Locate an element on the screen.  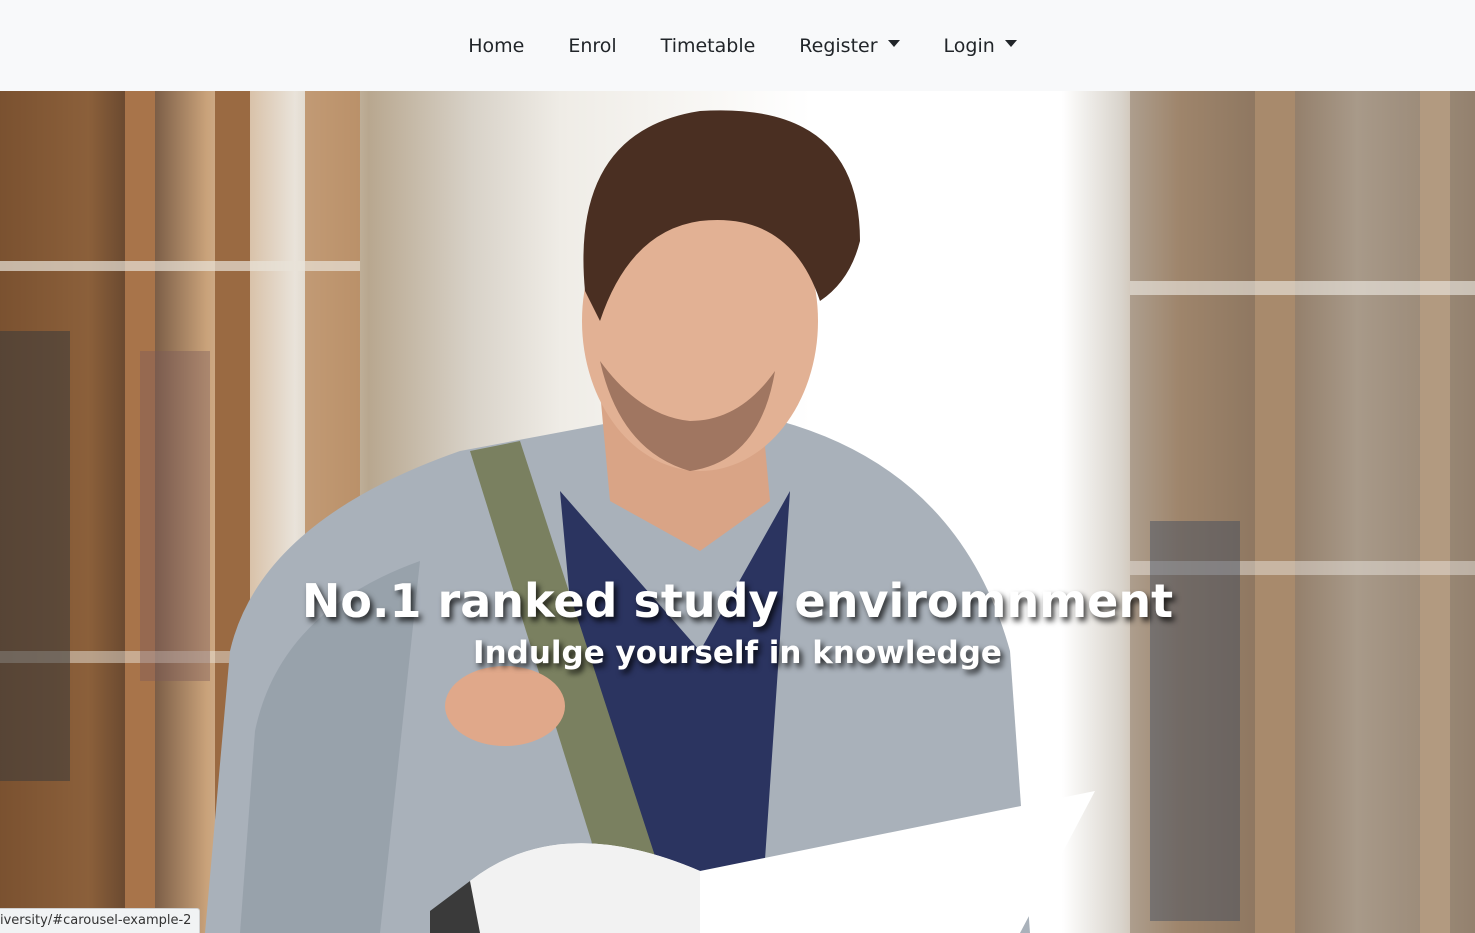
top-navbar: Home Enrol Timetable Register Login is located at coordinates (737, 45).